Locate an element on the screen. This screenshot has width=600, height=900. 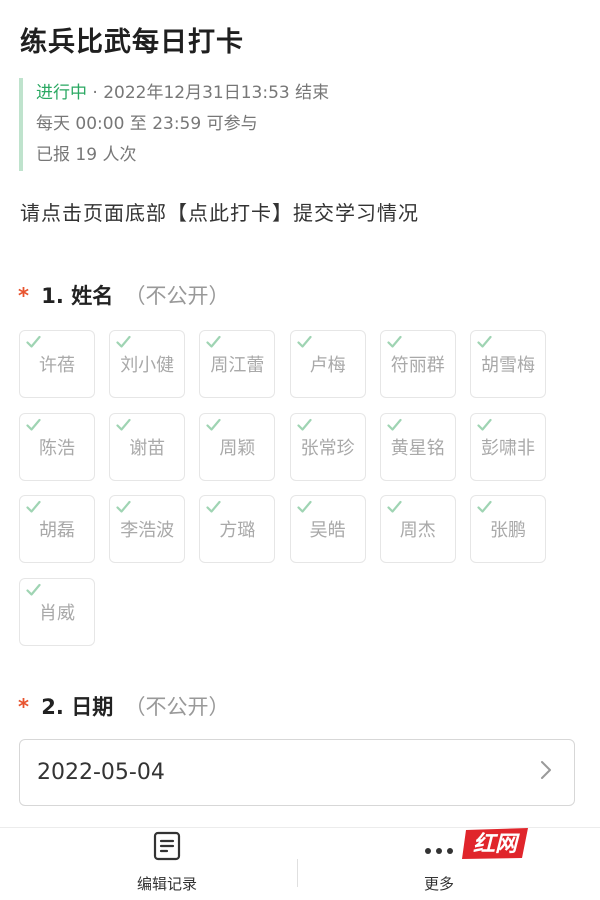
name-option: 方璐 is located at coordinates (237, 529).